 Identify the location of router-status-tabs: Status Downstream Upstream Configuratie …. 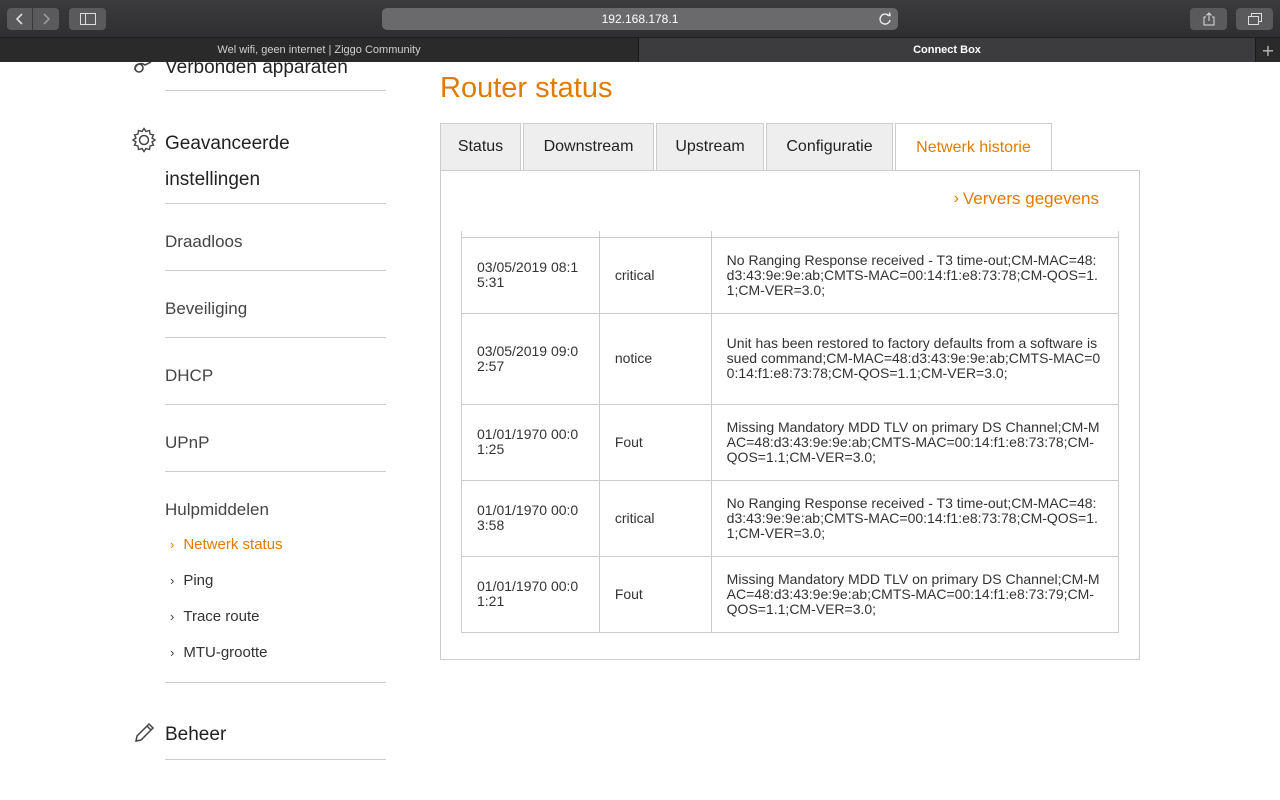
(747, 147).